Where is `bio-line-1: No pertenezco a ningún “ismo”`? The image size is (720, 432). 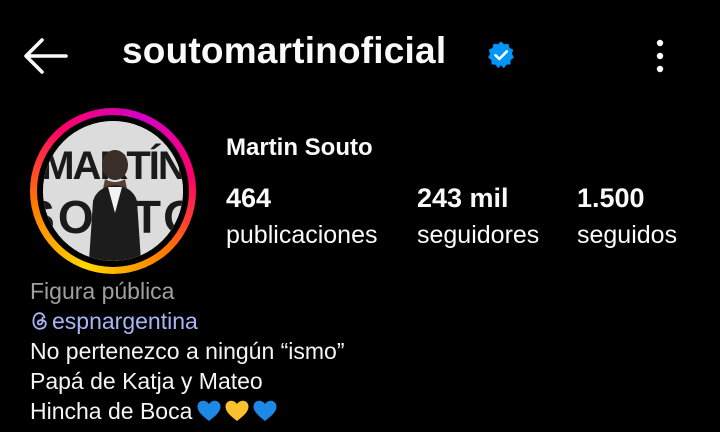
bio-line-1: No pertenezco a ningún “ismo” is located at coordinates (187, 351).